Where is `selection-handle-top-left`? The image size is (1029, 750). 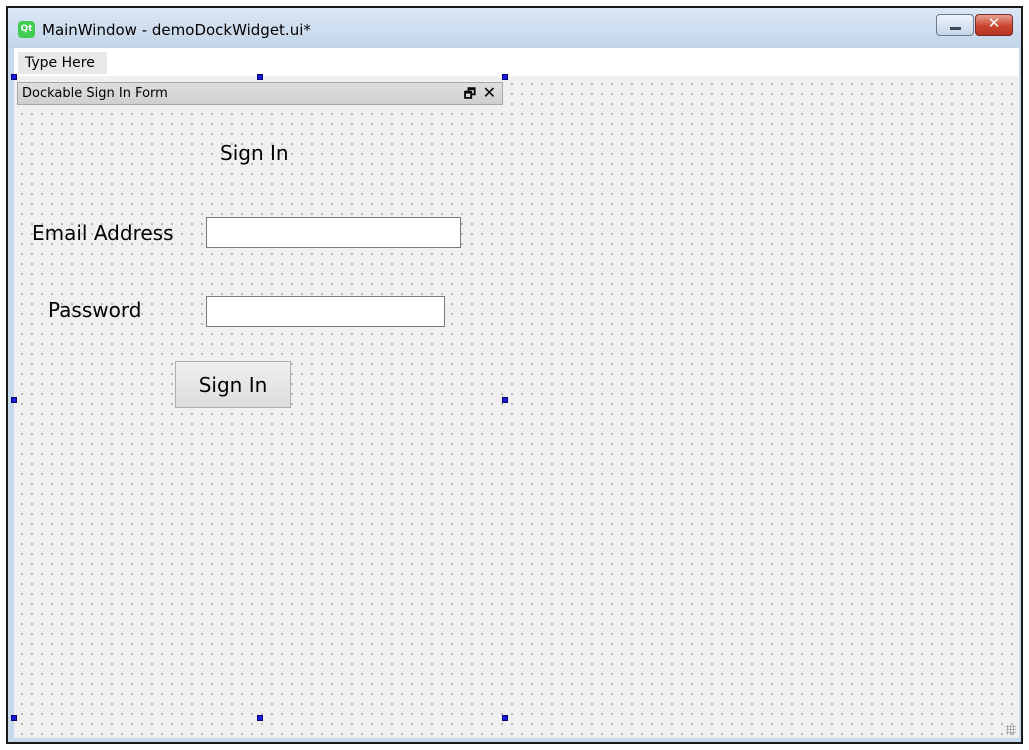
selection-handle-top-left is located at coordinates (14, 77).